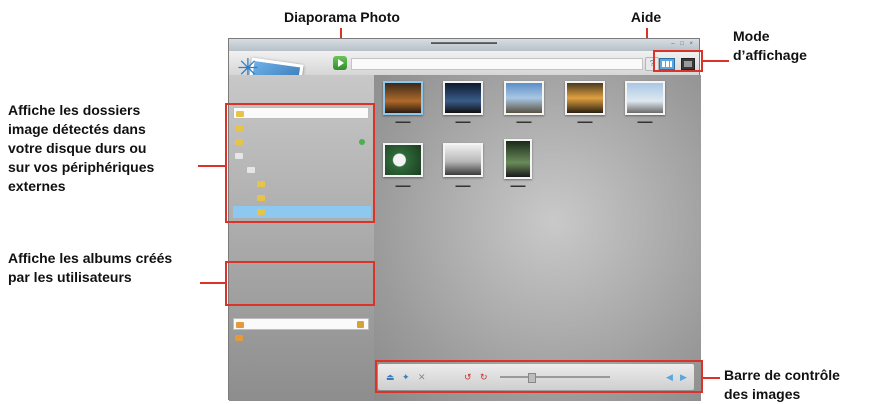 This screenshot has height=404, width=875. Describe the element at coordinates (770, 55) in the screenshot. I see `callout-view-mode-line2: d’affichage` at that location.